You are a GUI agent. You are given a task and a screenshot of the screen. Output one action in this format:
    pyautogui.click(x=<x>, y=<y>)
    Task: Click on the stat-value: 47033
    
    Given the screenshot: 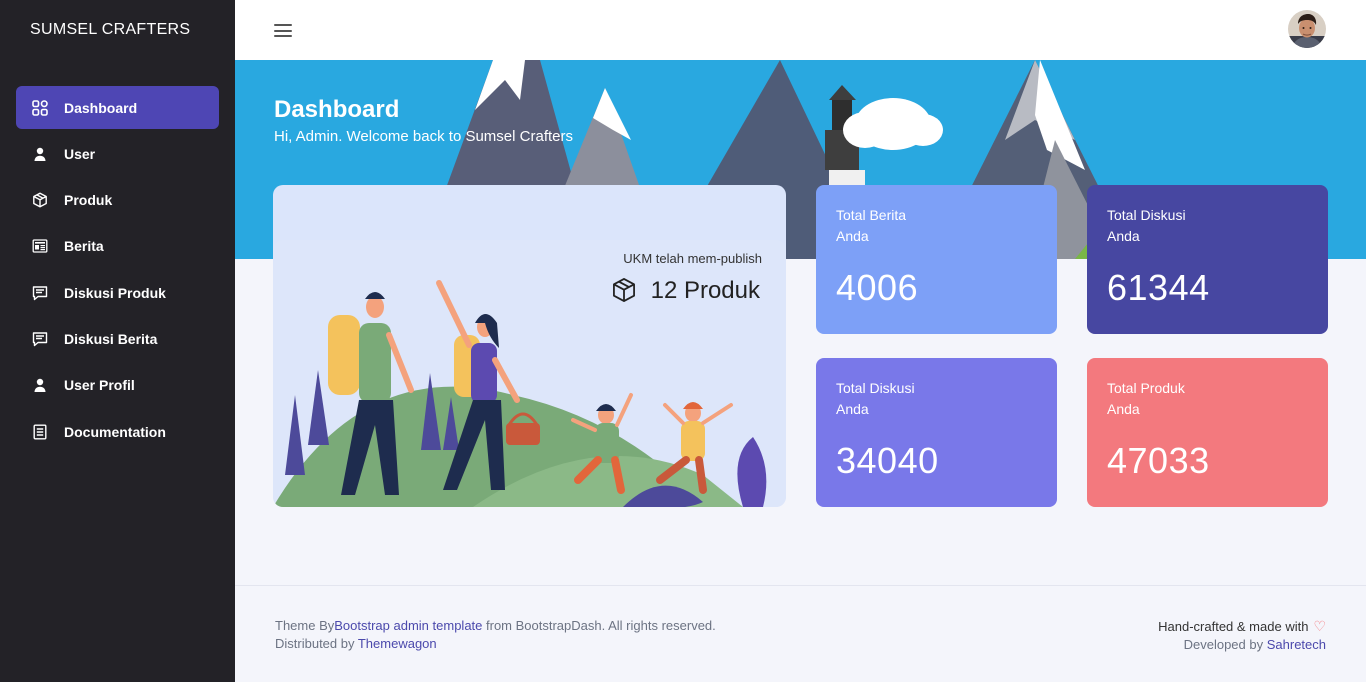 What is the action you would take?
    pyautogui.click(x=1158, y=460)
    